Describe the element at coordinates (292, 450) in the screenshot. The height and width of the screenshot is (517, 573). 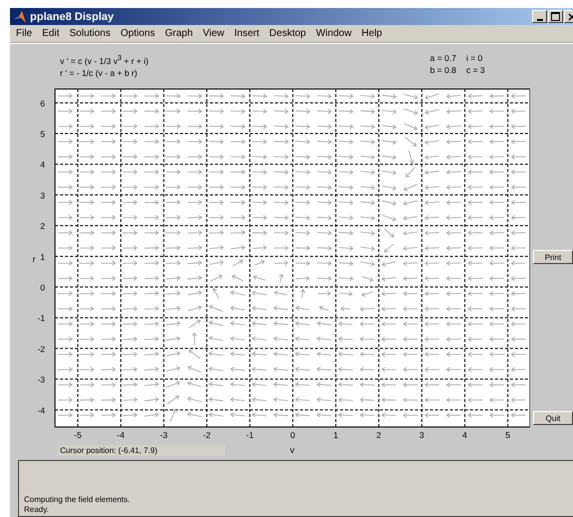
I see `axis-label: v` at that location.